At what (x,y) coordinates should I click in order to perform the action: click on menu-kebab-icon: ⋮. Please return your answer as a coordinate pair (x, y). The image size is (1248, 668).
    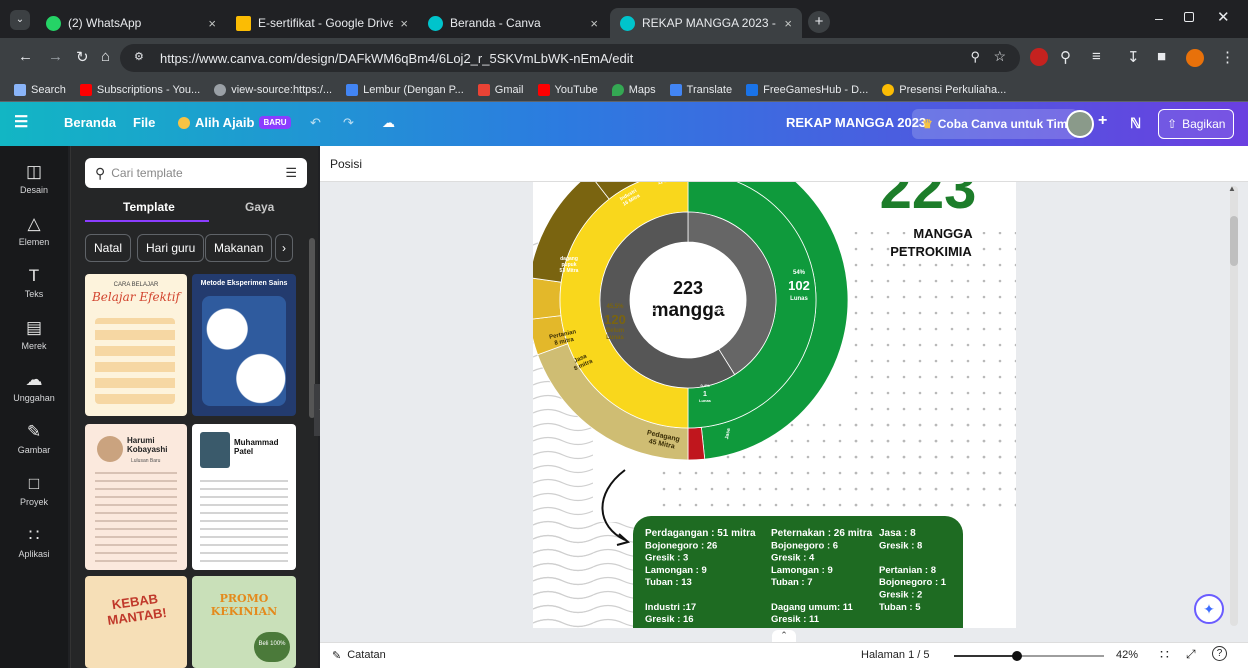
    Looking at the image, I should click on (1227, 57).